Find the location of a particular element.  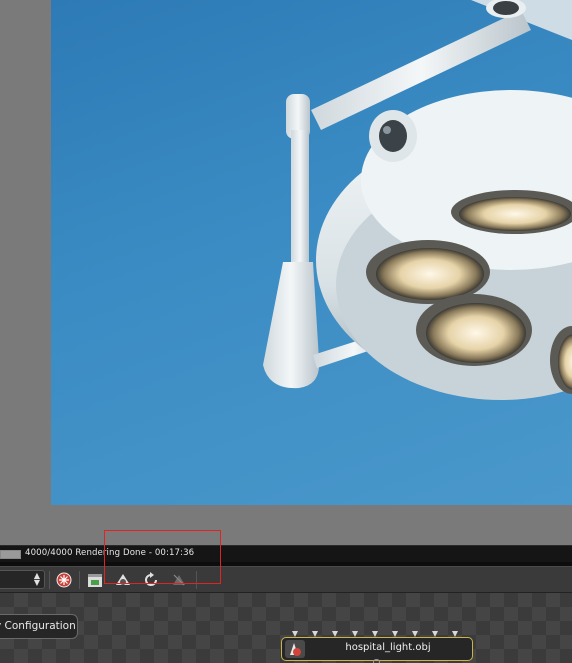

render-settings-icon is located at coordinates (64, 580).